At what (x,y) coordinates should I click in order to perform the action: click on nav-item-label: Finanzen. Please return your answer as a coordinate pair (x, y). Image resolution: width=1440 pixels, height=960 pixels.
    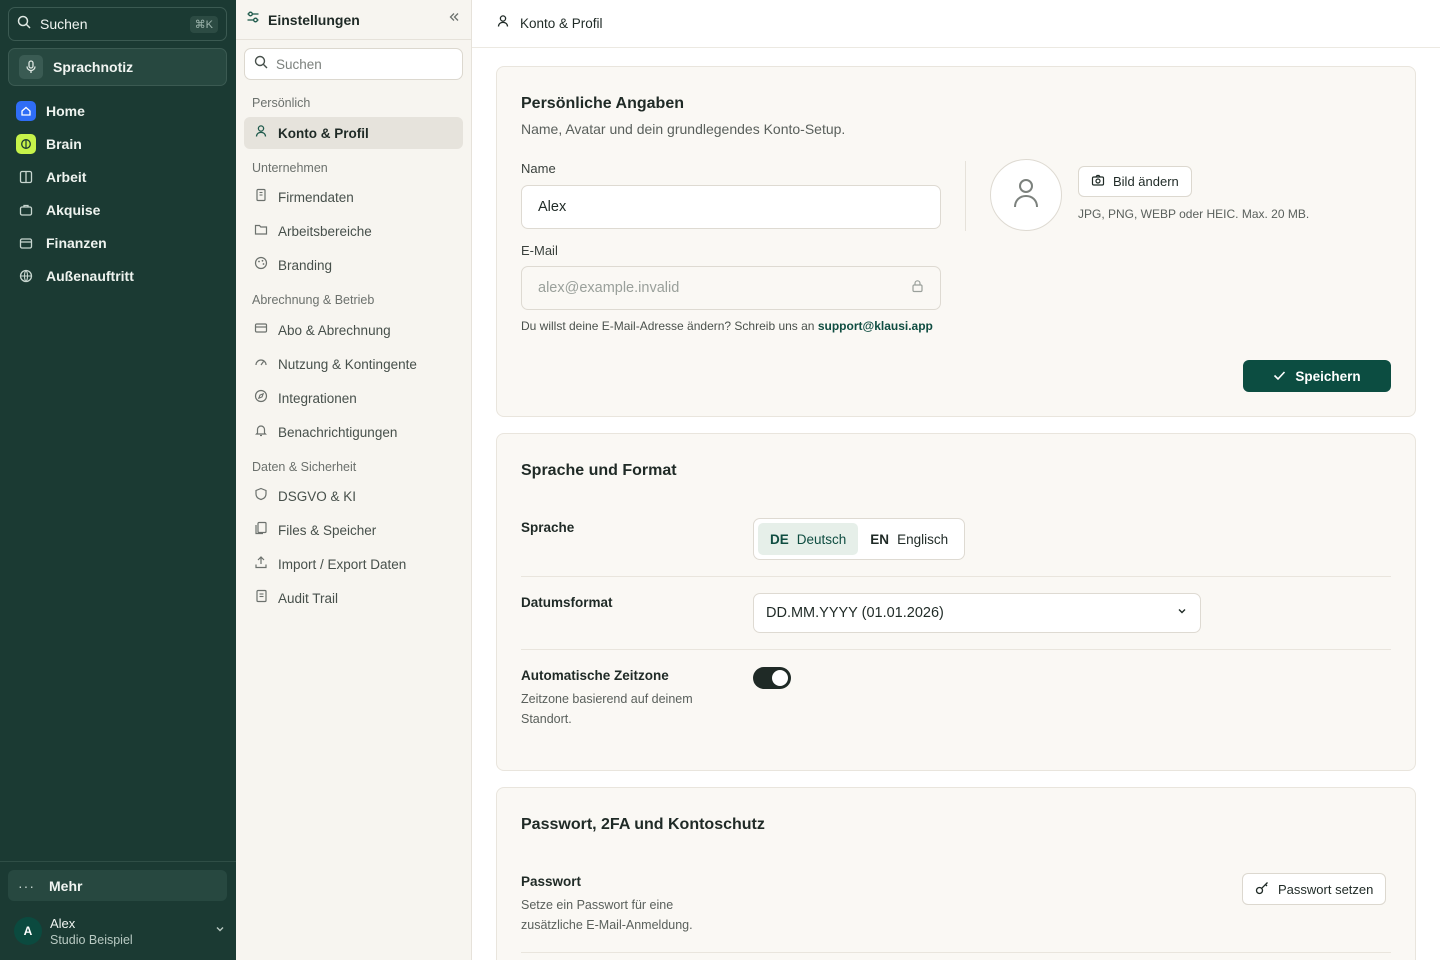
    Looking at the image, I should click on (76, 242).